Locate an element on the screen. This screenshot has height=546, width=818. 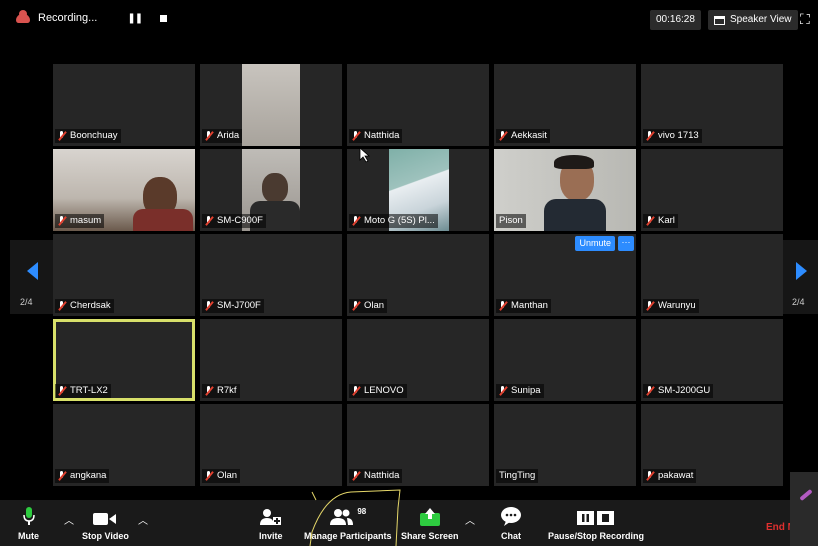
participant-name: Manthan is located at coordinates (529, 305).